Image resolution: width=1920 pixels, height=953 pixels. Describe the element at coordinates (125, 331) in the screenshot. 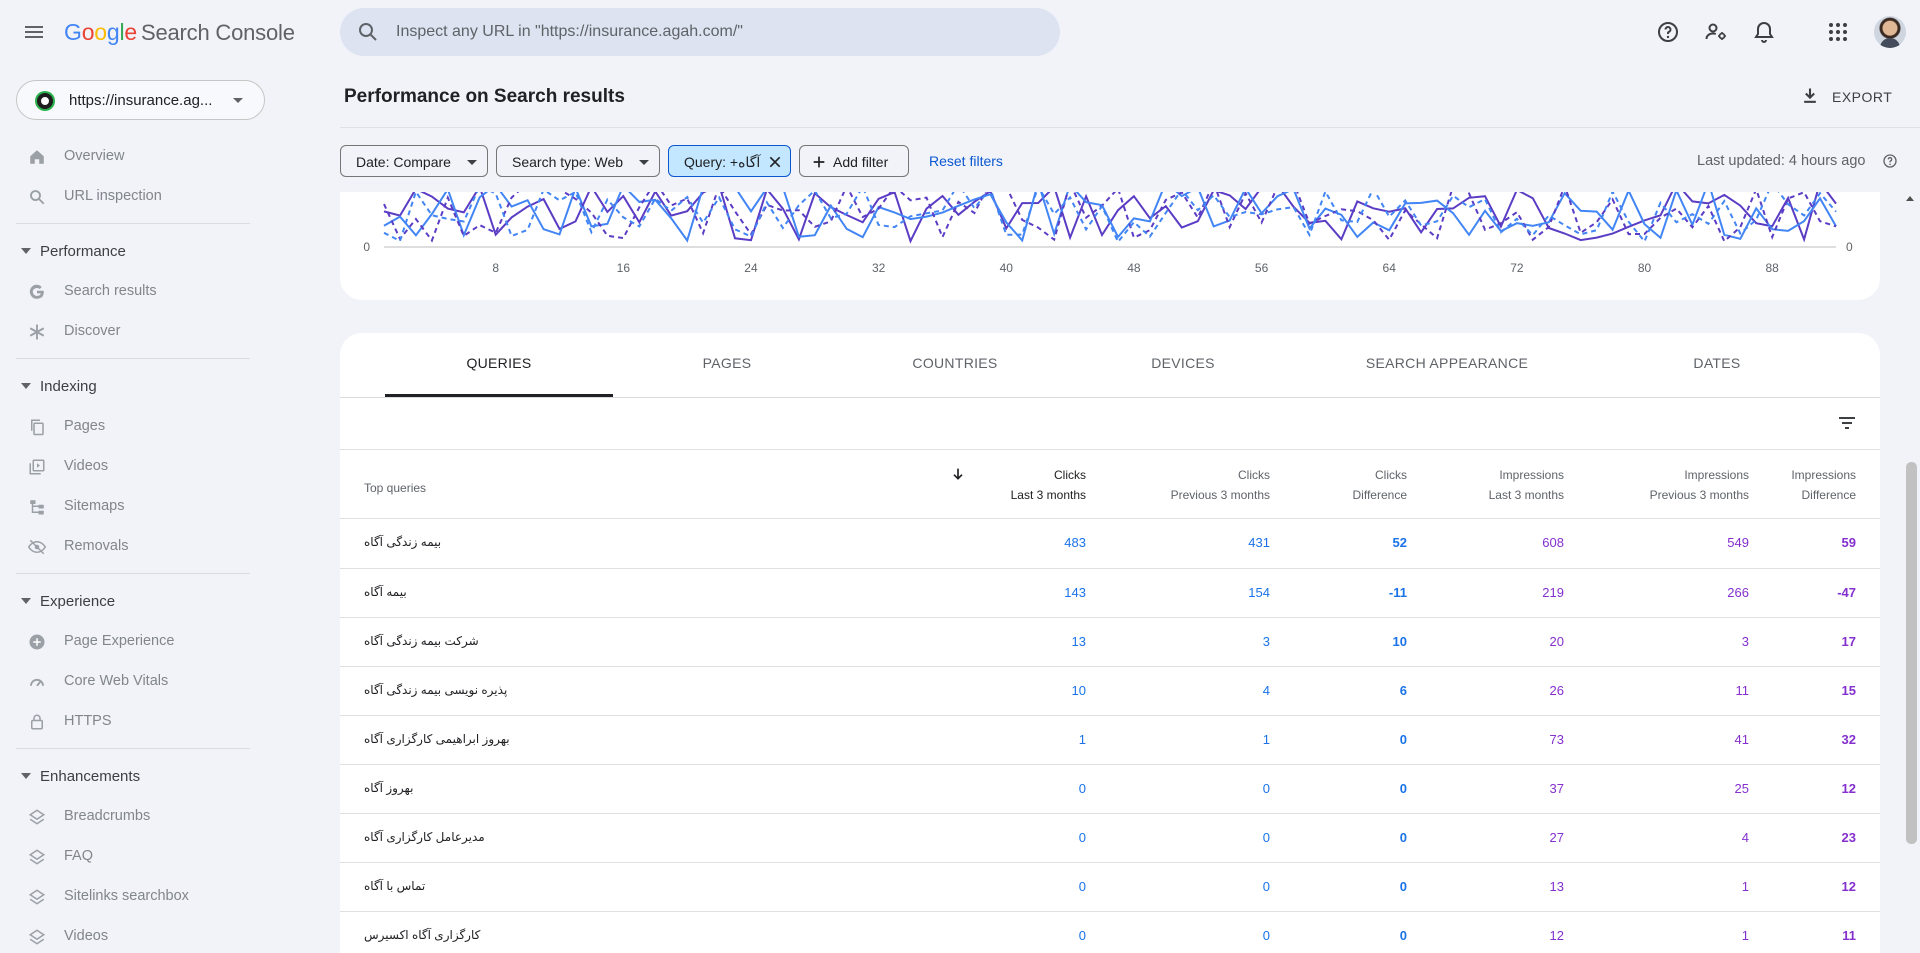

I see `sidebar-item-discover: Discover` at that location.